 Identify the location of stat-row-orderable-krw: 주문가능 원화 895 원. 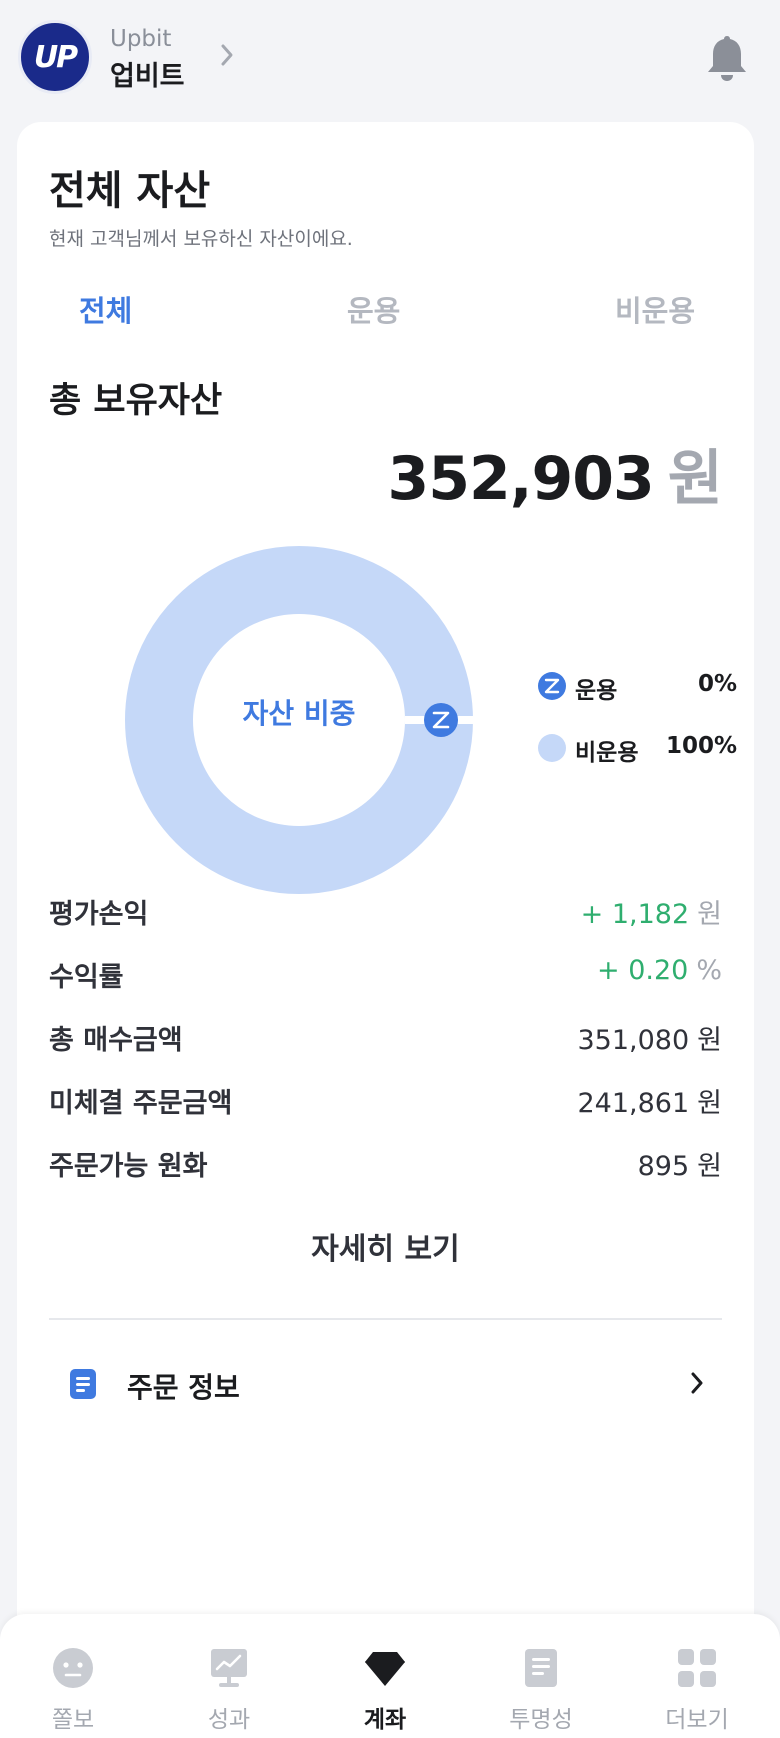
(385, 1164).